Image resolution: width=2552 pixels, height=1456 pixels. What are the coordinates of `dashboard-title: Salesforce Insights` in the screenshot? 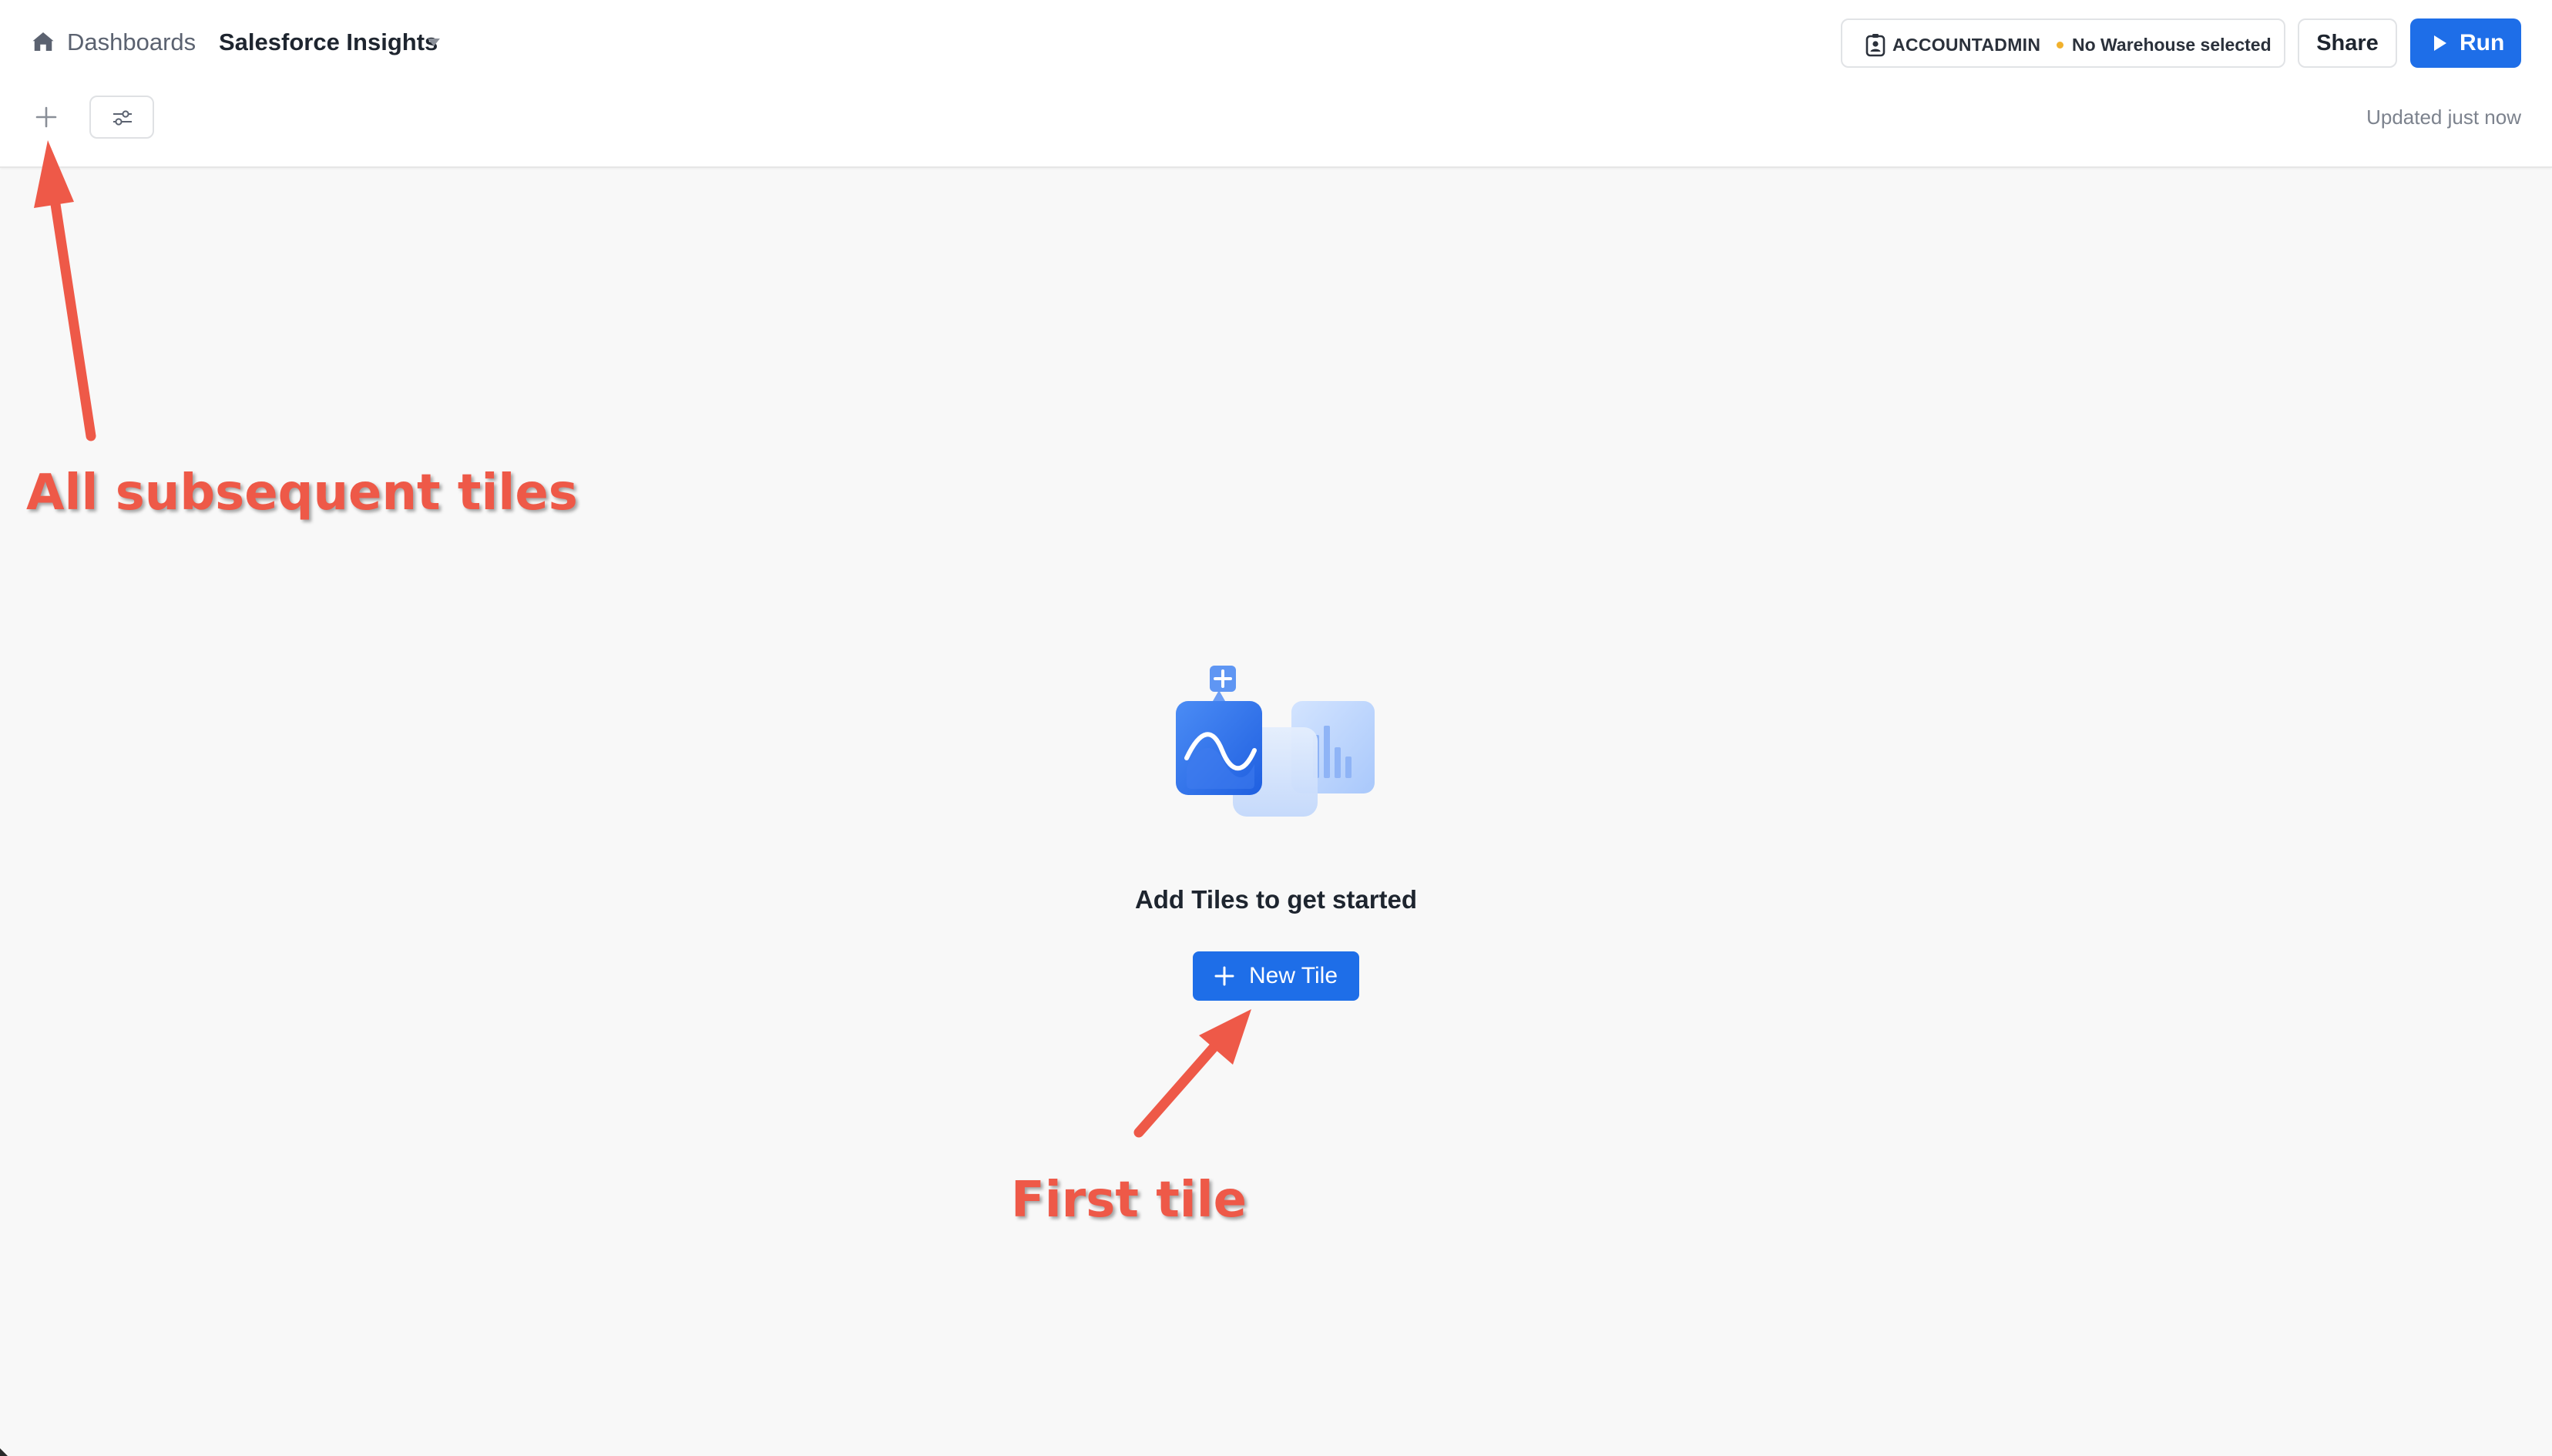 It's located at (329, 42).